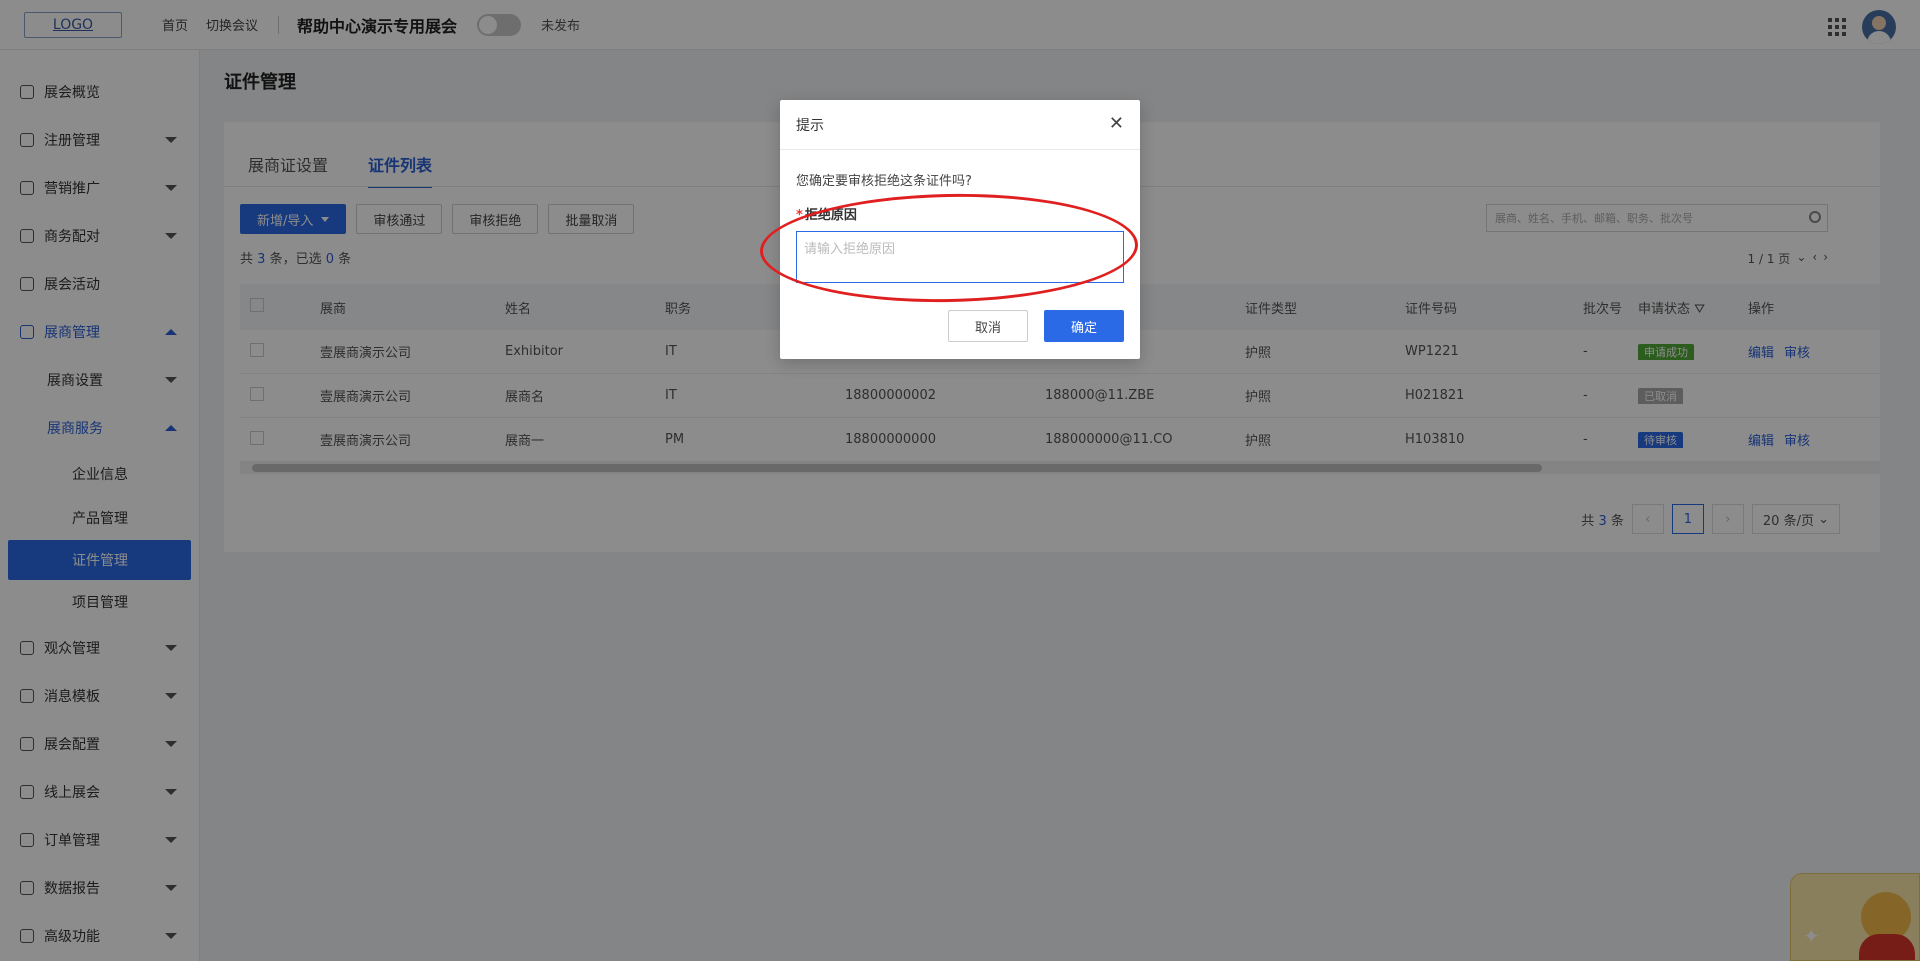  What do you see at coordinates (1116, 124) in the screenshot?
I see `close-icon: ✕` at bounding box center [1116, 124].